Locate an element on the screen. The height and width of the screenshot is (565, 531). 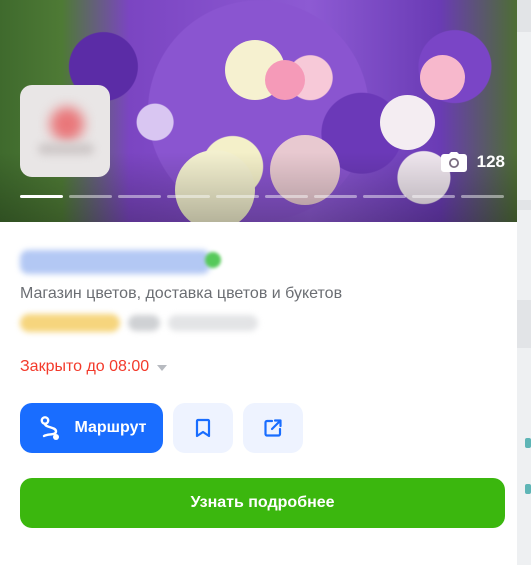
share-button is located at coordinates (273, 428).